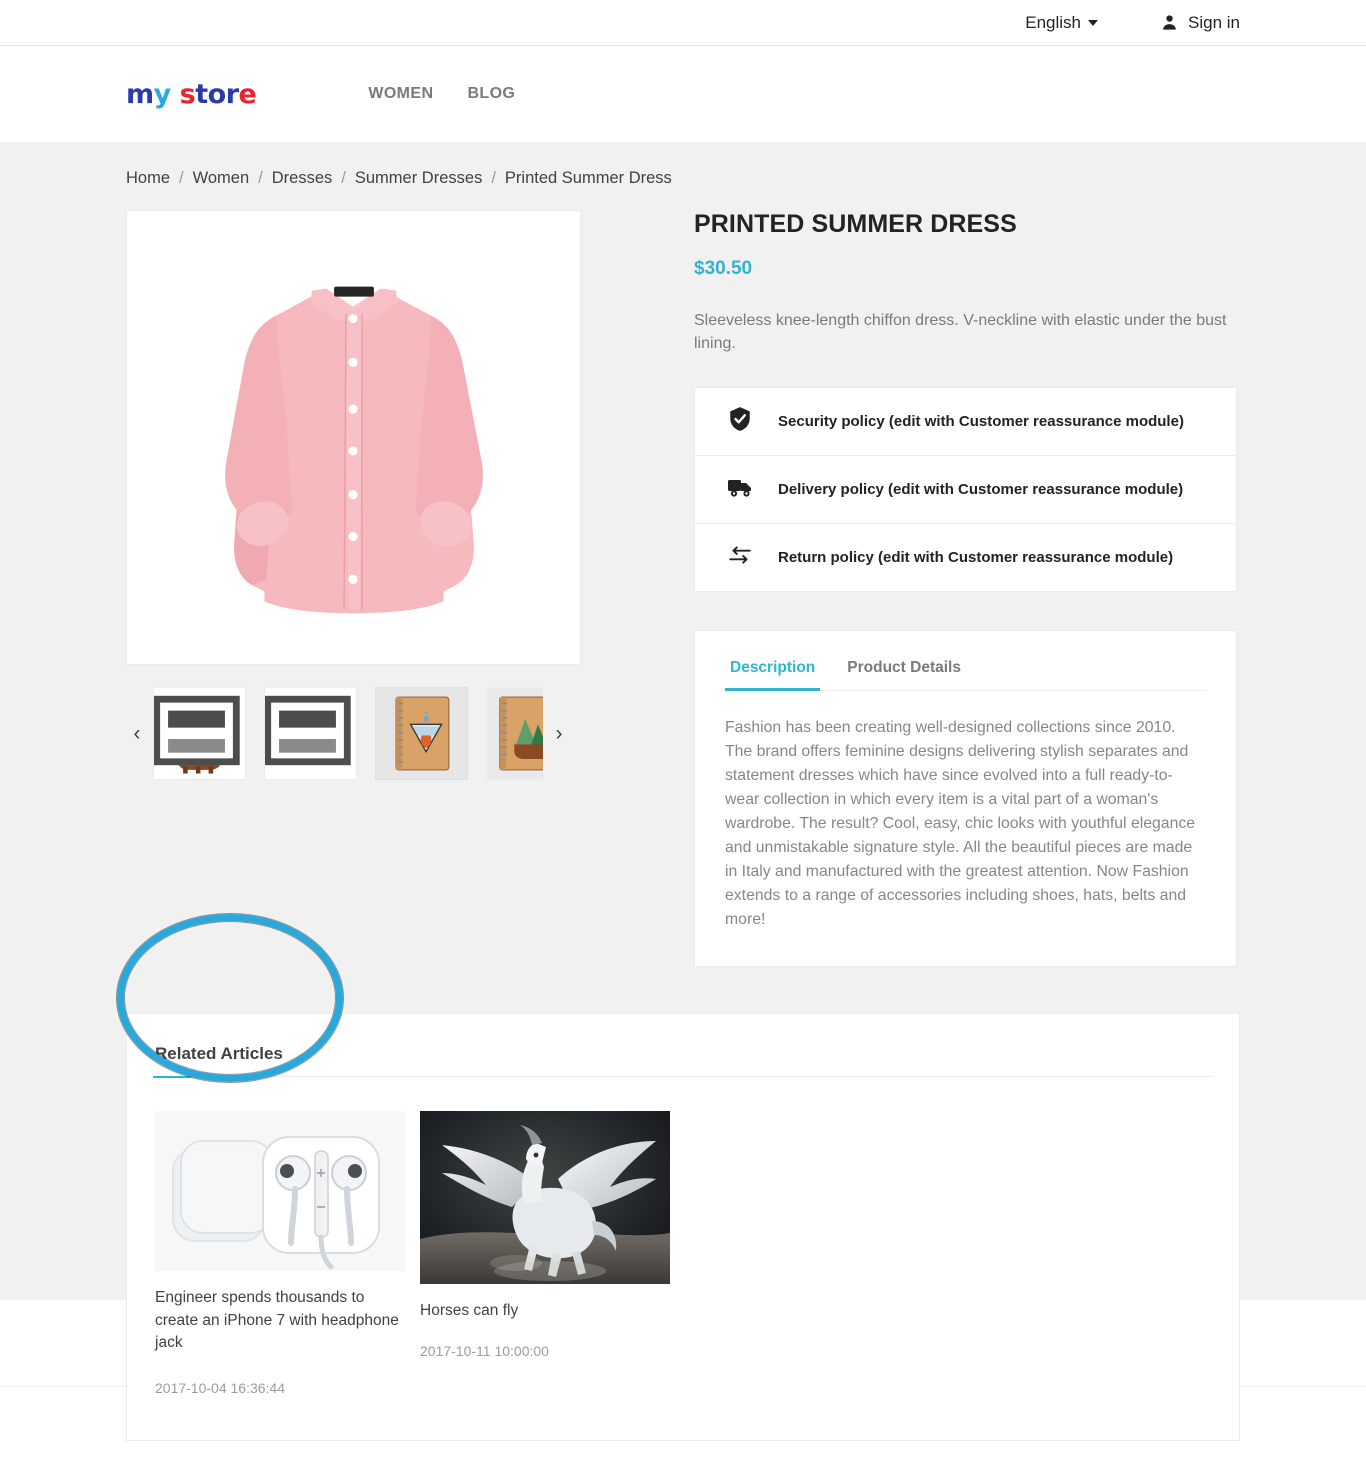 The width and height of the screenshot is (1366, 1469). Describe the element at coordinates (484, 1350) in the screenshot. I see `article-date-pegasus: 2017-10-11 10:00:00` at that location.